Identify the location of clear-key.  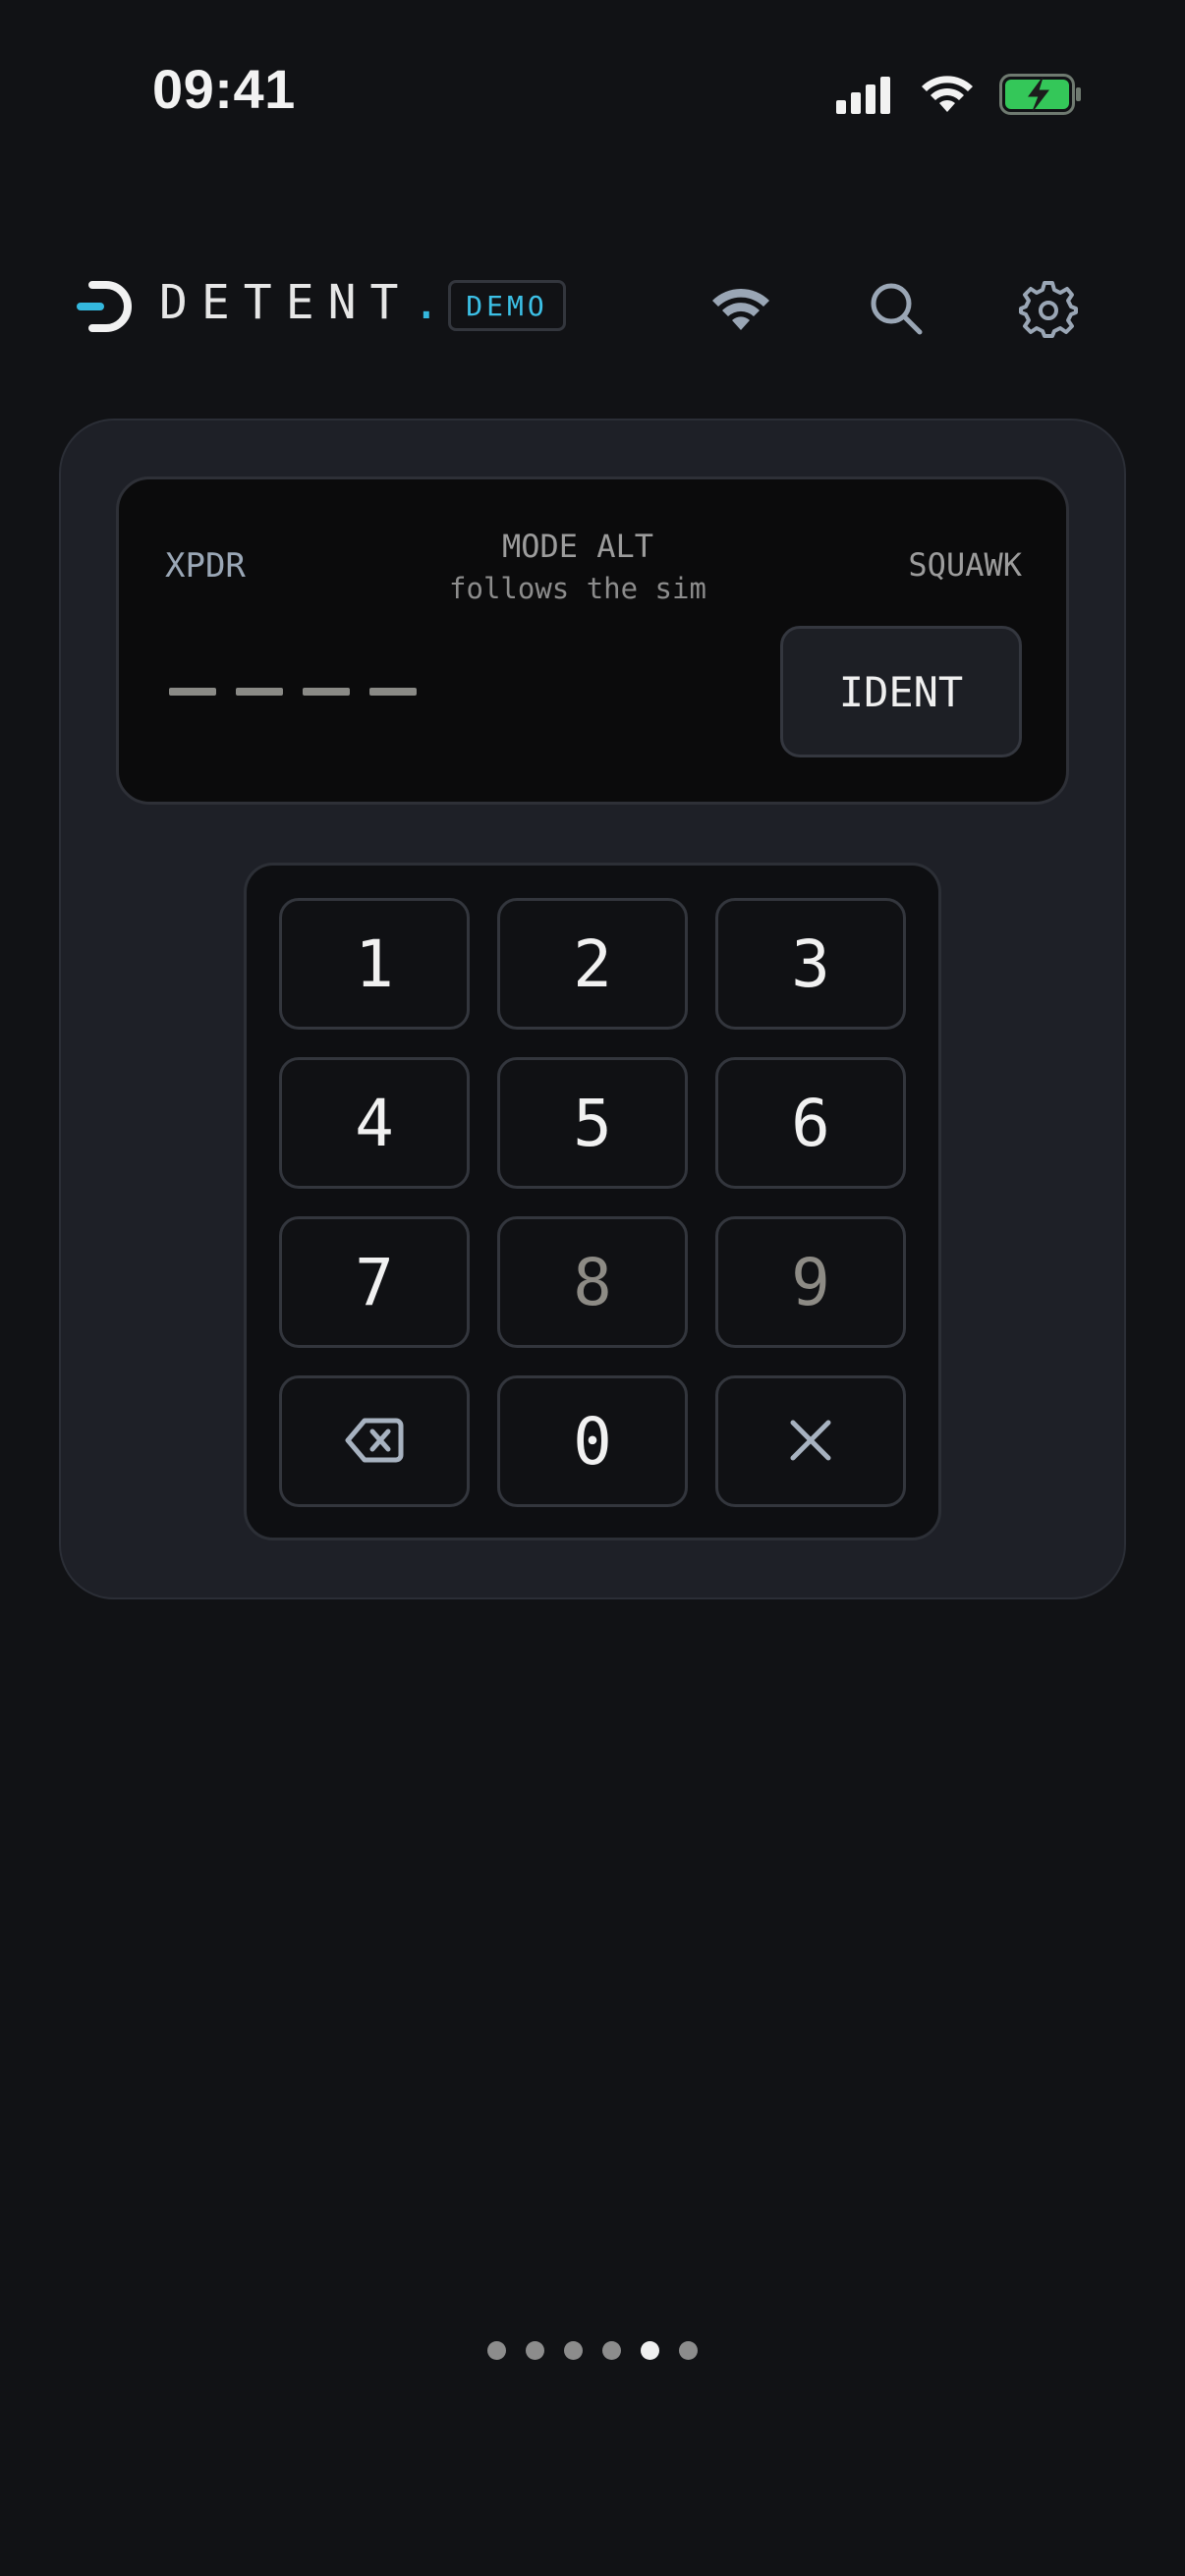
(811, 1441).